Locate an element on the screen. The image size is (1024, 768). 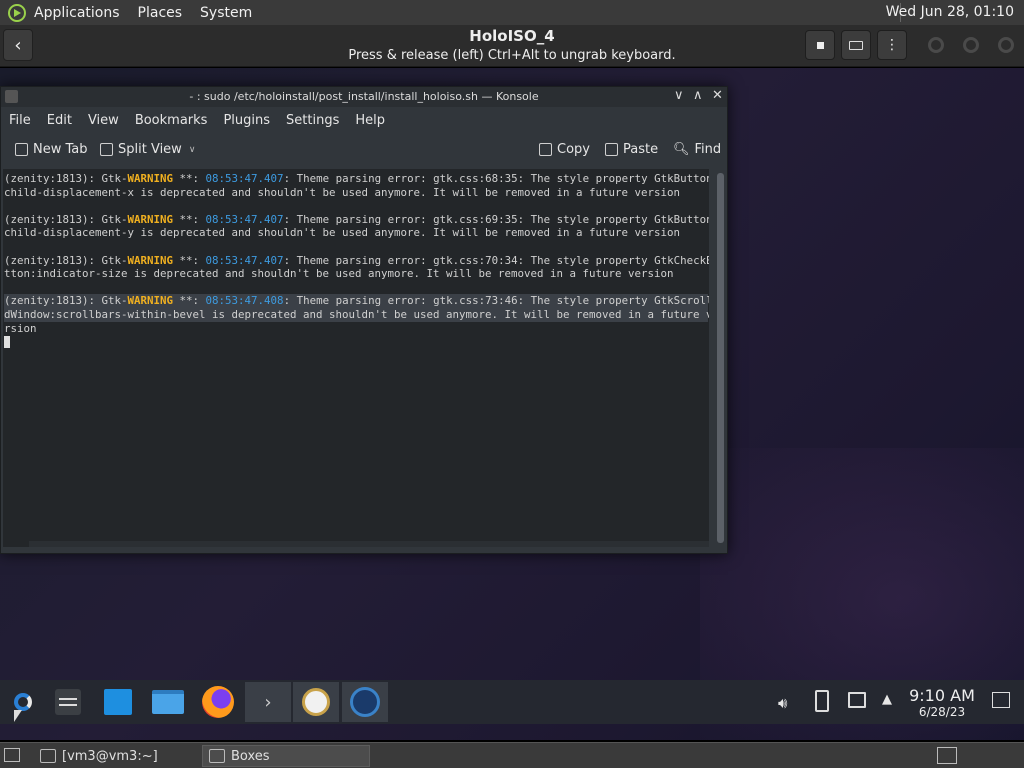
find-button: 🔍︎ Find is located at coordinates (697, 149).